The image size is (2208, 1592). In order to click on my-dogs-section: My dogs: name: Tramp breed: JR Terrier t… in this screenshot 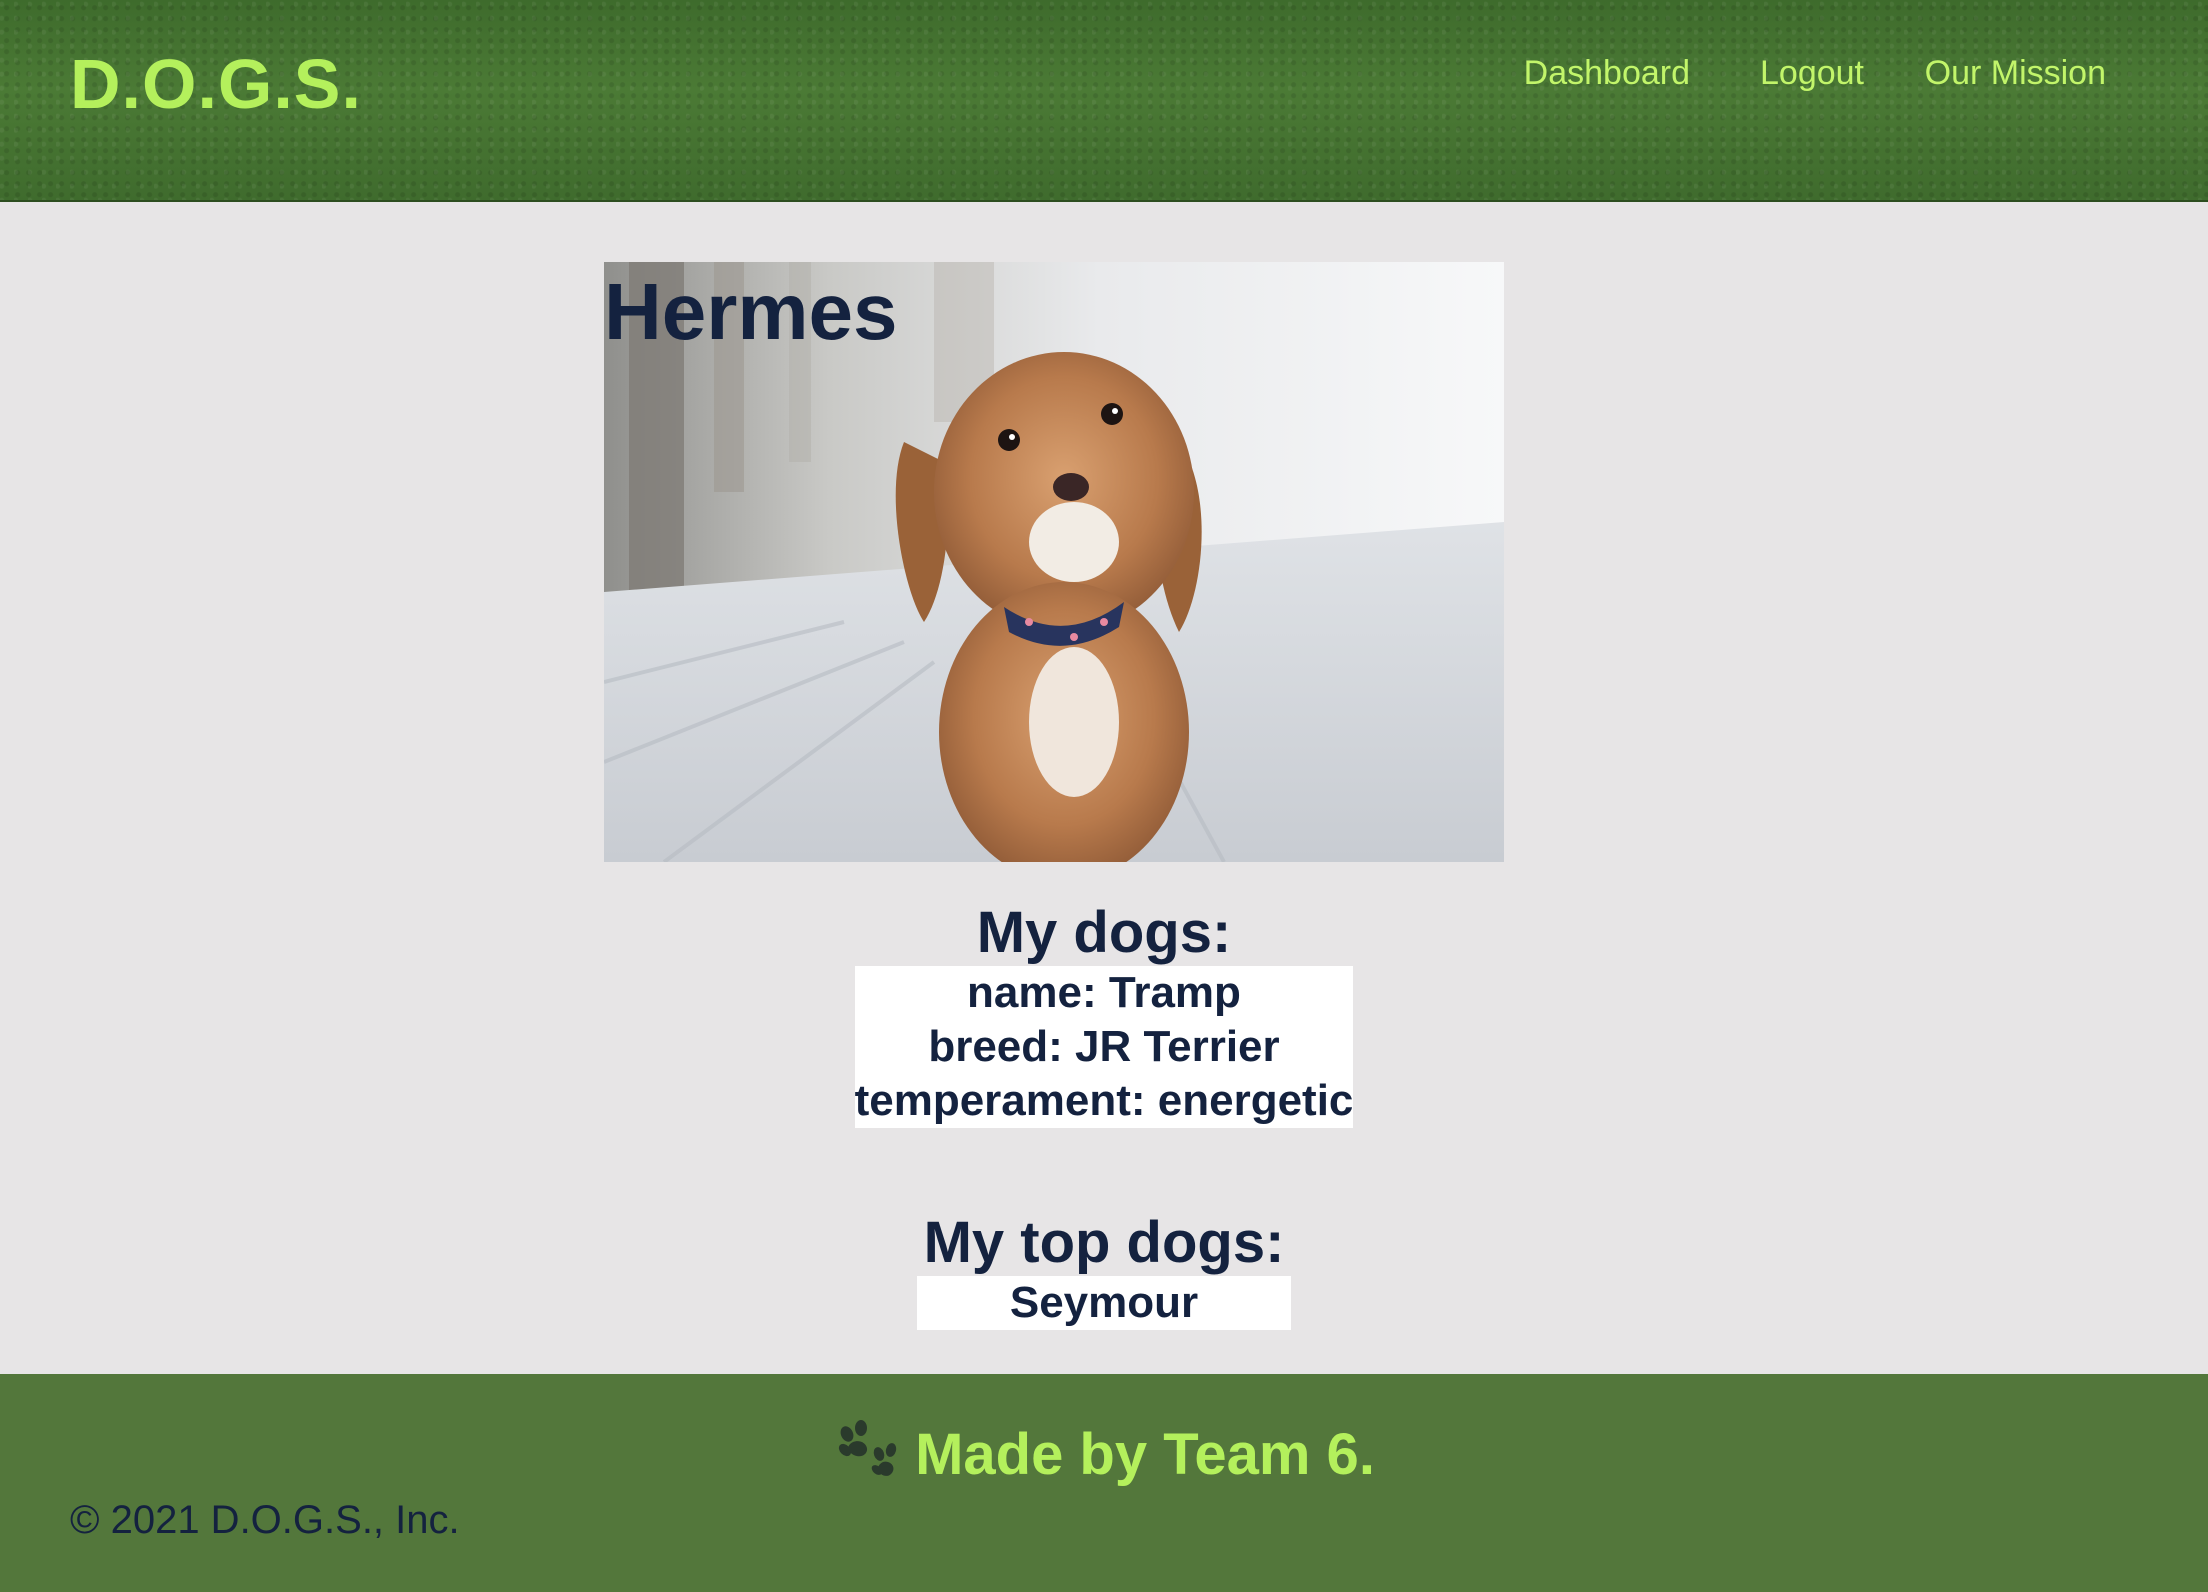, I will do `click(1104, 1014)`.